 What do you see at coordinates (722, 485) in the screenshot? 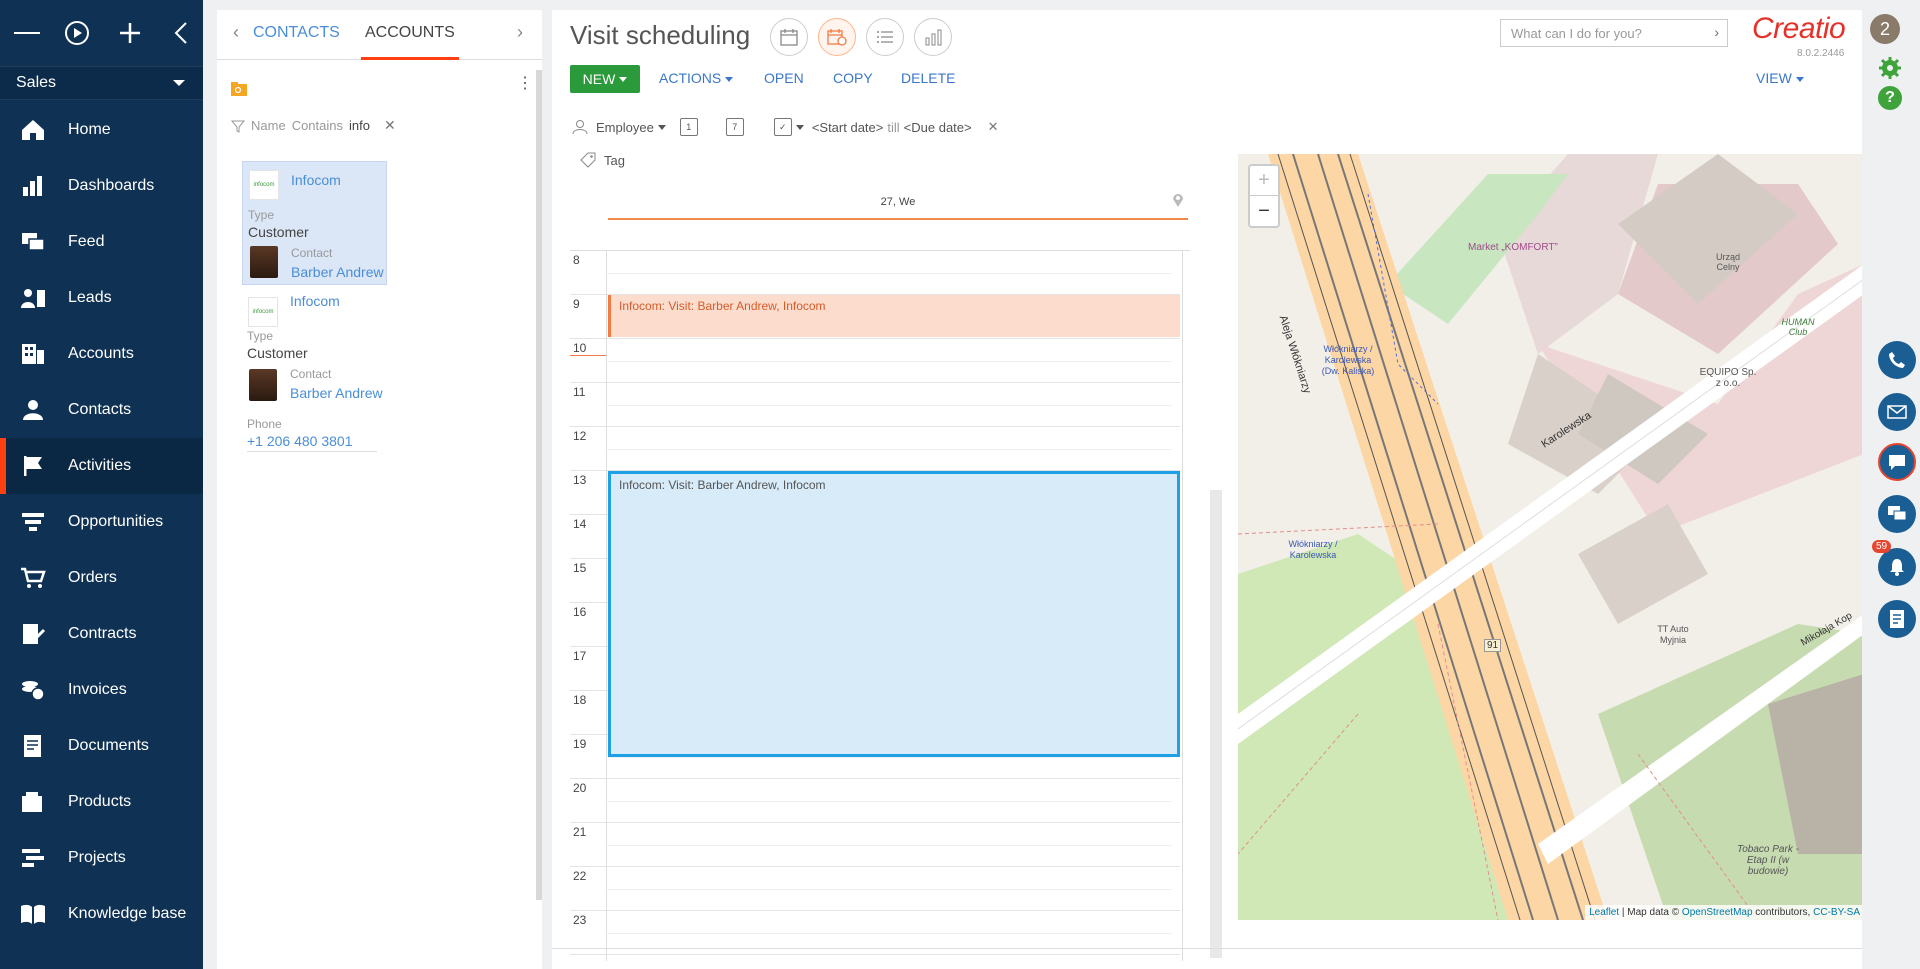
I see `event-title: Infocom: Visit: Barber Andrew, Infocom` at bounding box center [722, 485].